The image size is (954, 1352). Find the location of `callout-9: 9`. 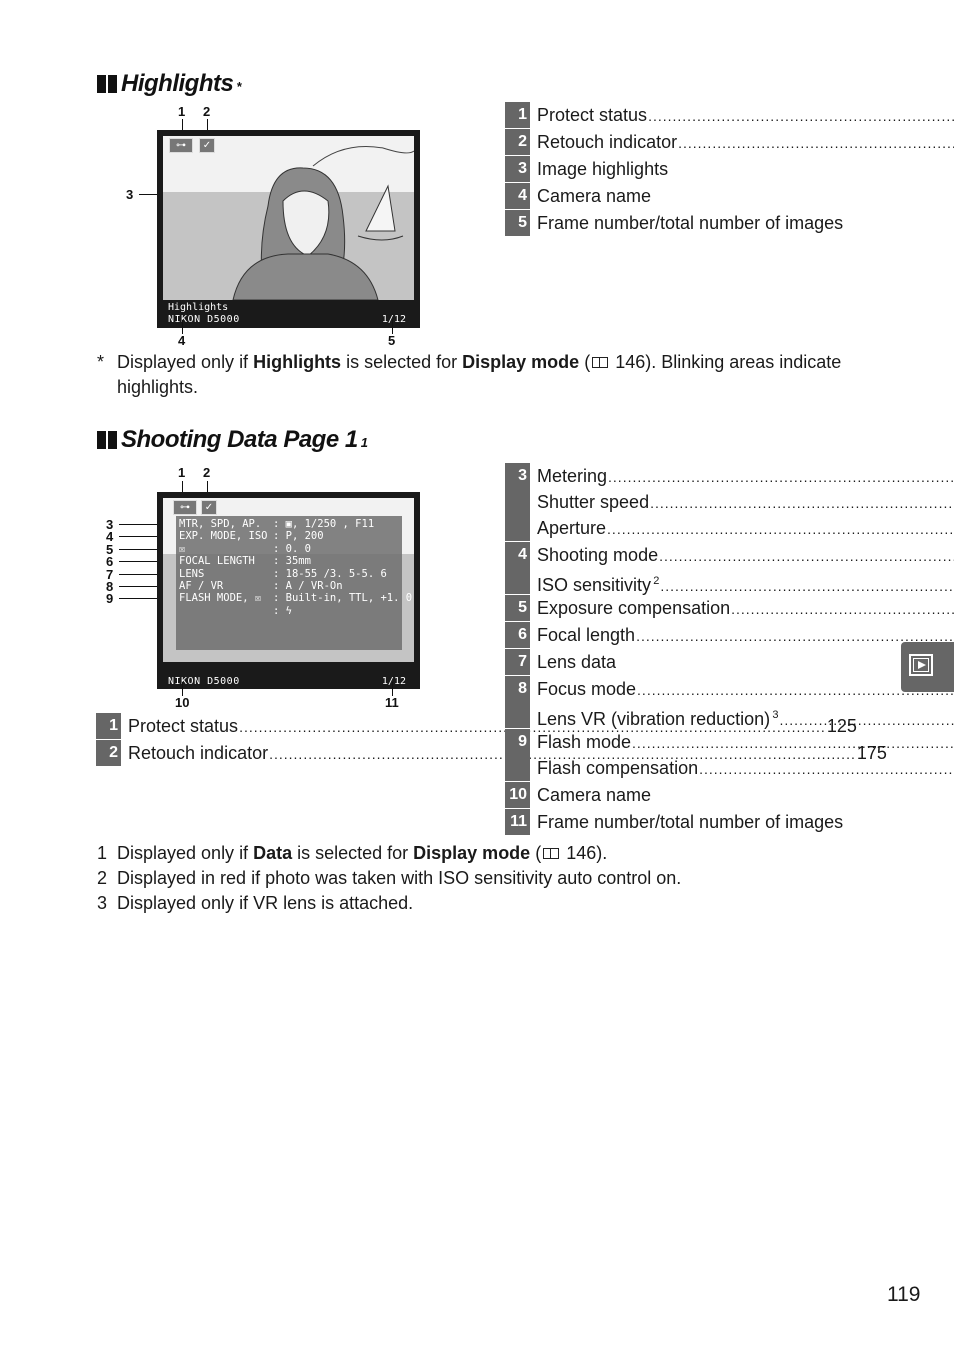

callout-9: 9 is located at coordinates (110, 599).